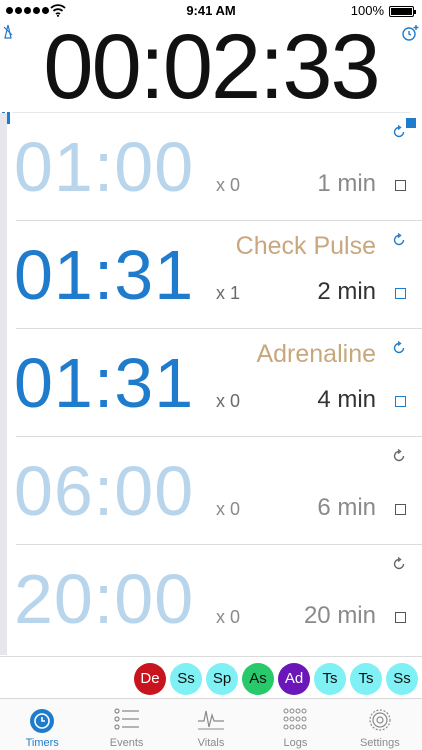  I want to click on tab-logs: Logs, so click(295, 724).